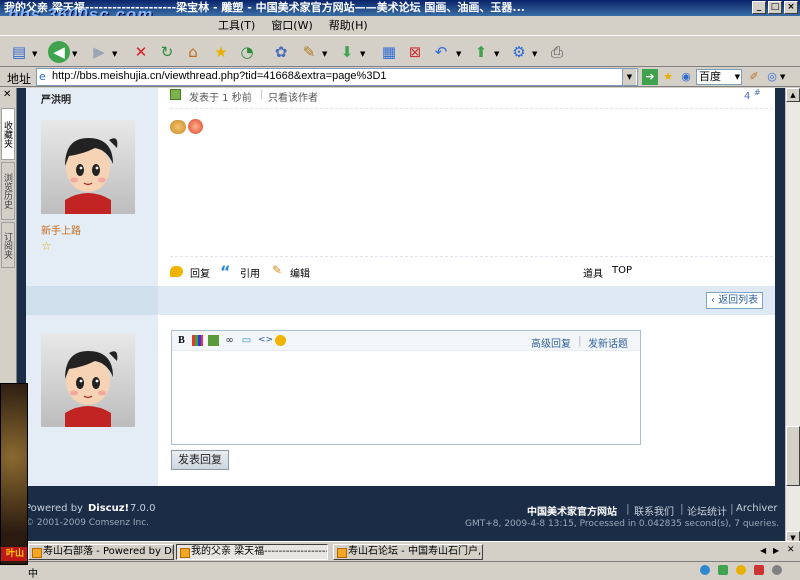 This screenshot has width=800, height=580. Describe the element at coordinates (362, 54) in the screenshot. I see `download-dropdown-icon: ▼` at that location.